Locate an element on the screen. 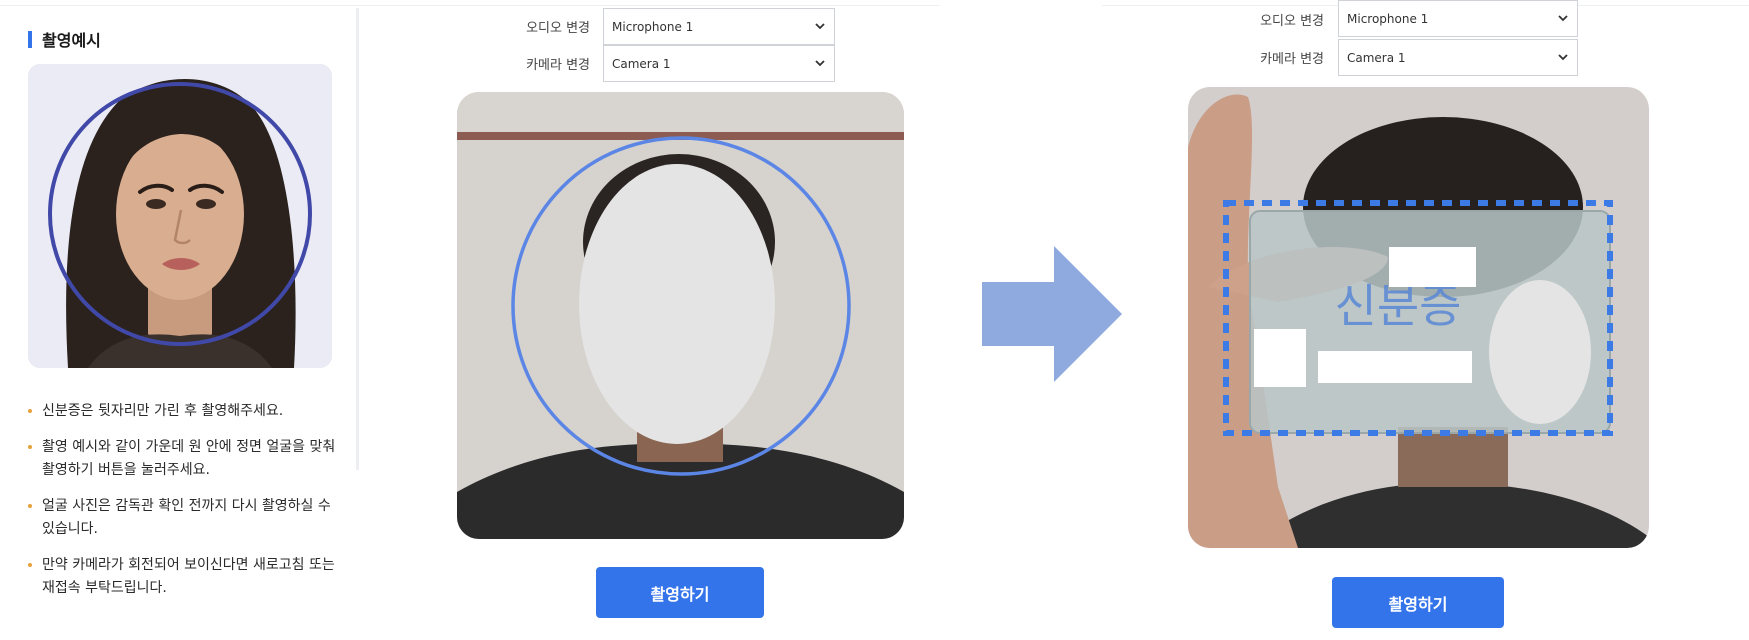  example-photo is located at coordinates (180, 216).